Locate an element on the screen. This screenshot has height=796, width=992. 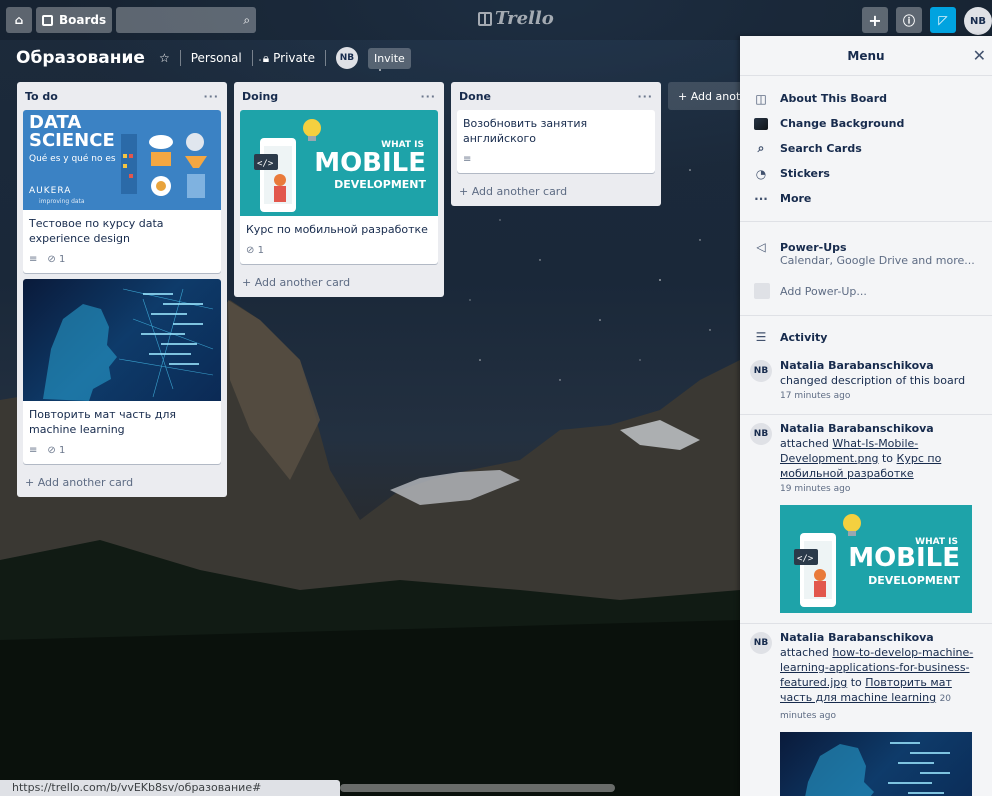
card-body: Курс по мобильной разработке ⊘ 1 is located at coordinates (339, 240).